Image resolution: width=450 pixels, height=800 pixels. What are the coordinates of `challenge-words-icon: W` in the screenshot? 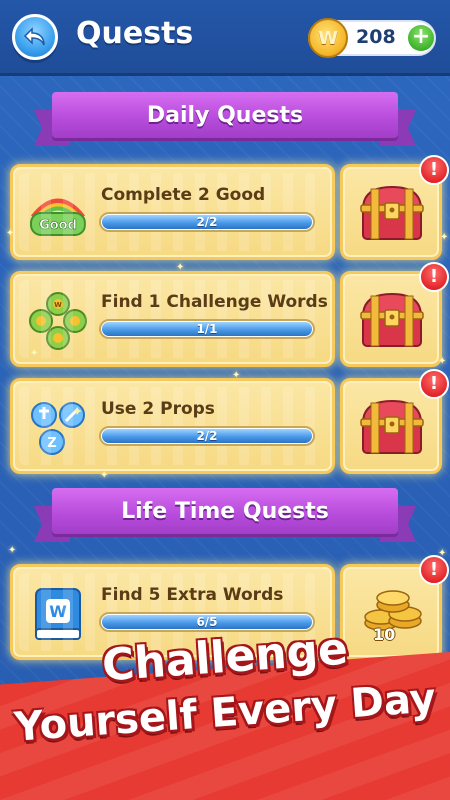 It's located at (58, 321).